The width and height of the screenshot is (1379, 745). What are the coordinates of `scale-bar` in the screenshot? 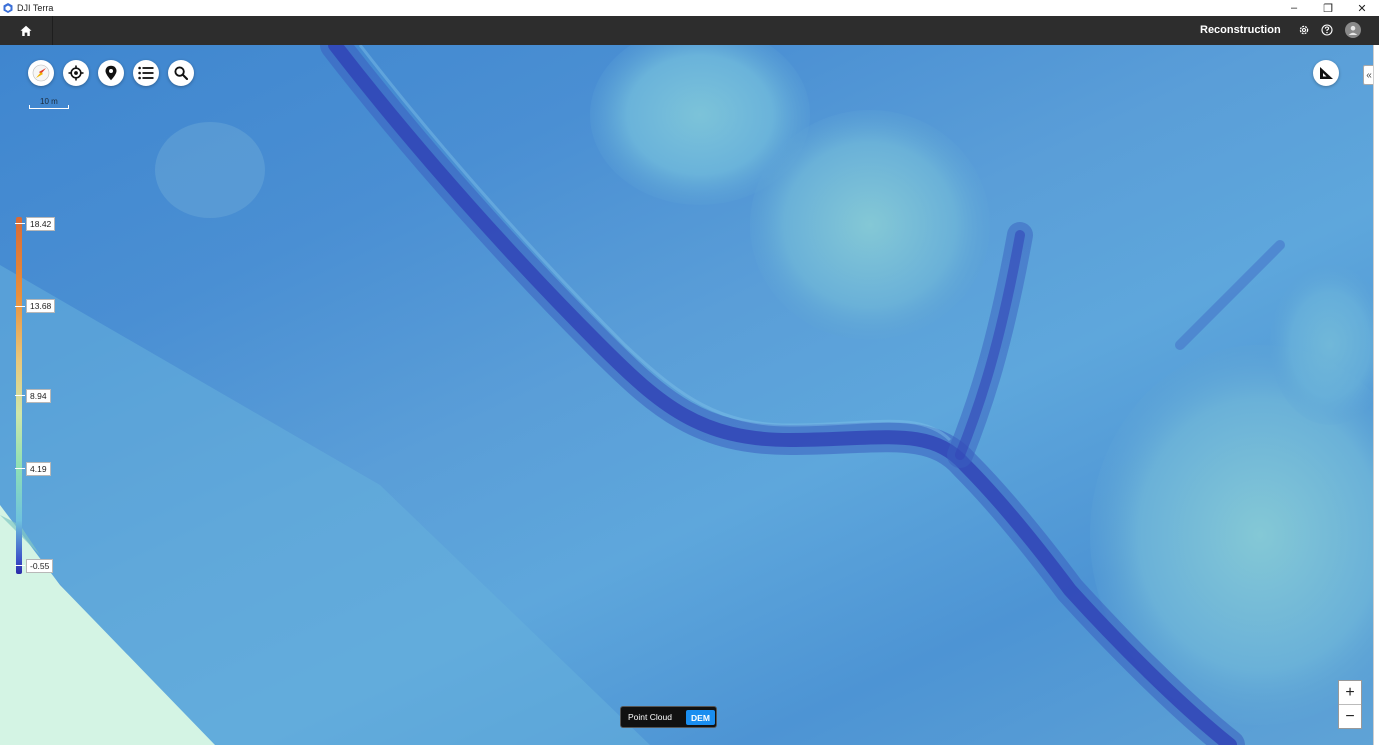 It's located at (49, 107).